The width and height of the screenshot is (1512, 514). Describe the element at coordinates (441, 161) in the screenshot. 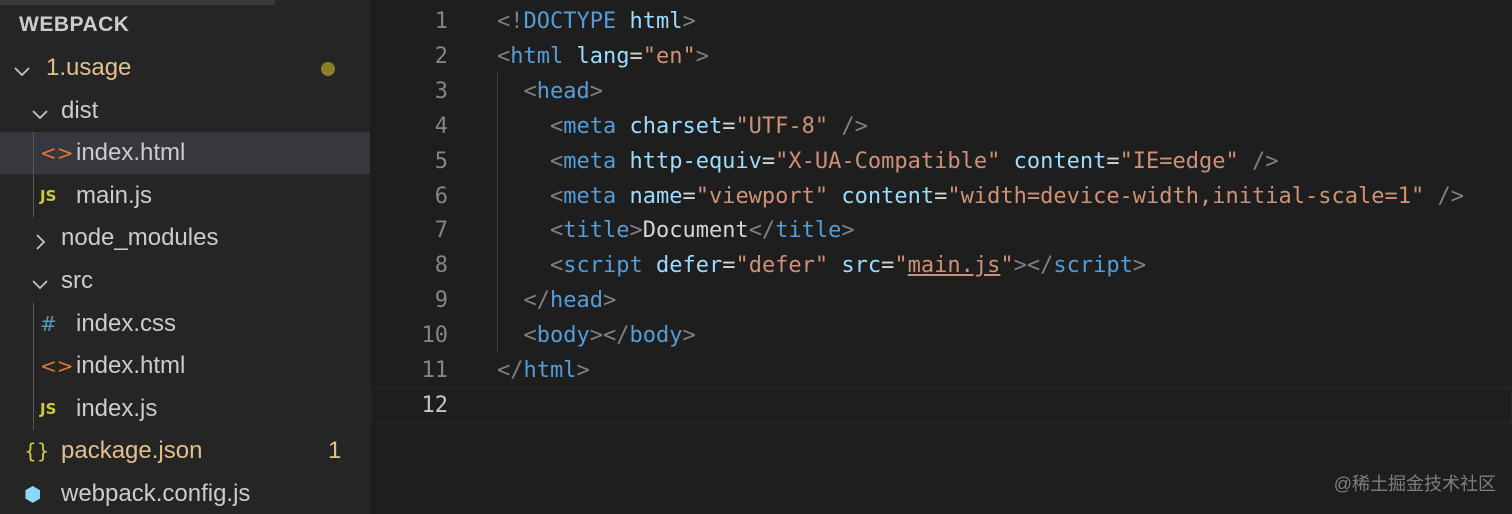

I see `line-number: 5` at that location.